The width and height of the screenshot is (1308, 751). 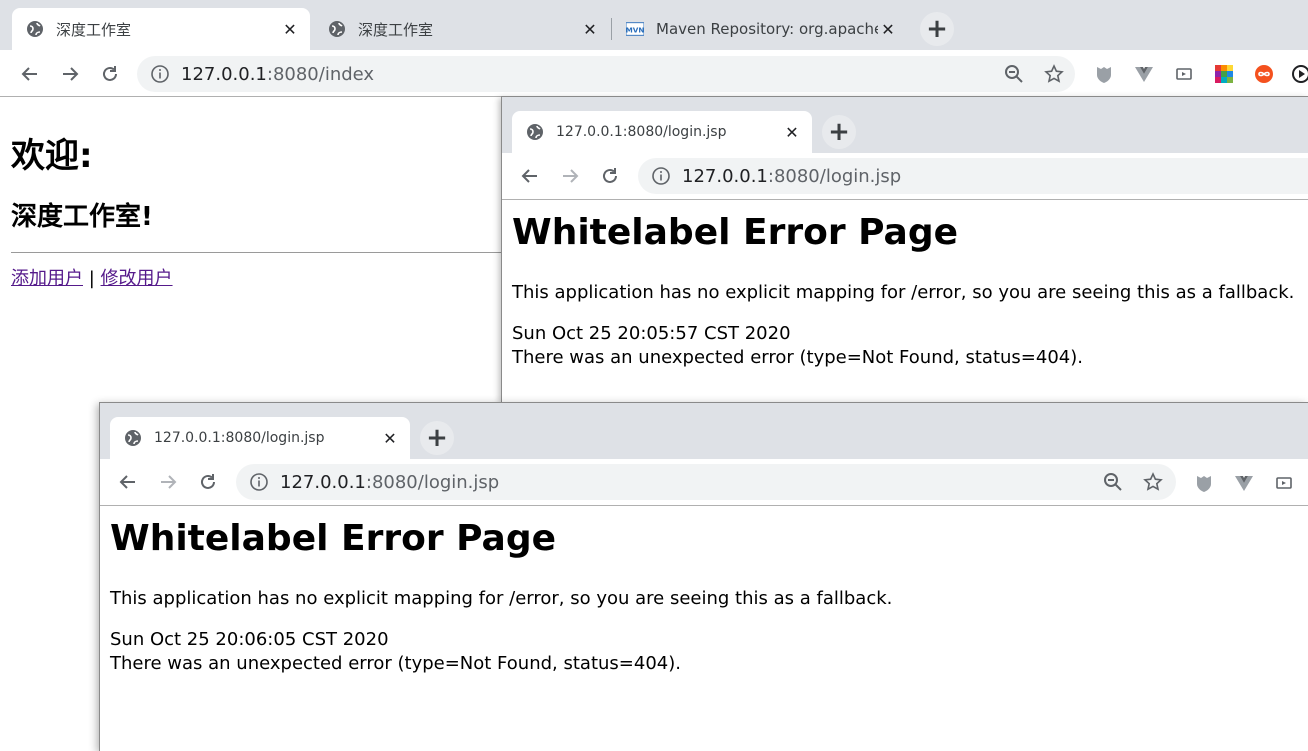 I want to click on edit-user-link: 修改用户, so click(x=137, y=278).